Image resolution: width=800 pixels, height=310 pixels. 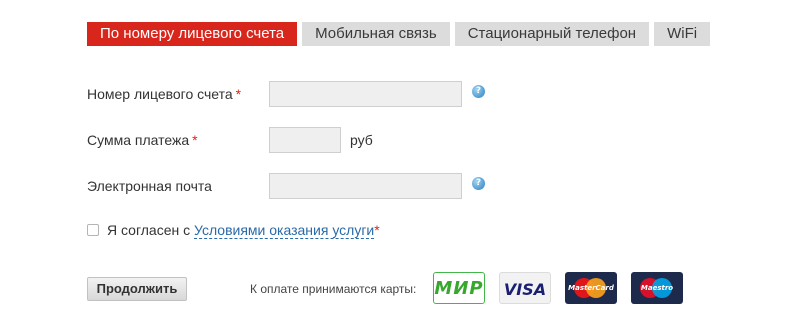 I want to click on email-help-icon: ?, so click(x=478, y=183).